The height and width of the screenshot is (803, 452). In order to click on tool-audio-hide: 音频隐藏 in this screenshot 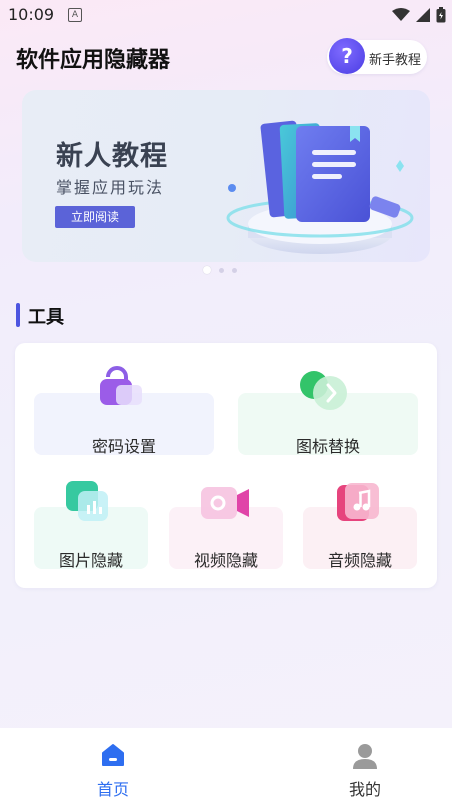, I will do `click(360, 523)`.